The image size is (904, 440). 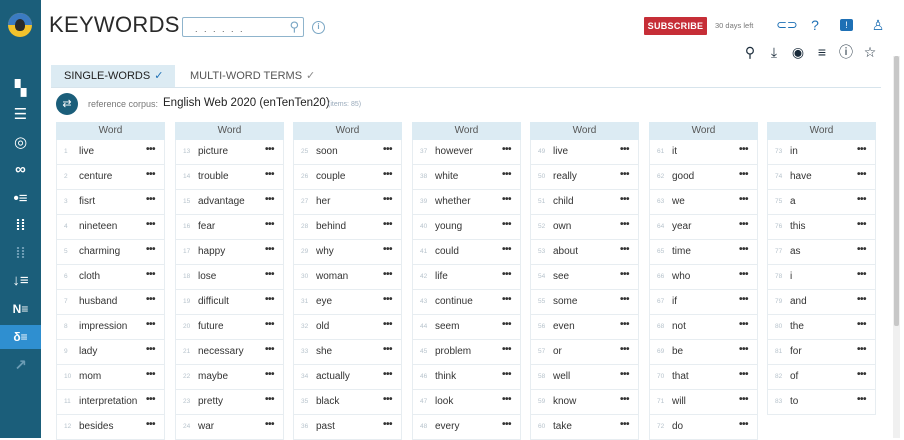 I want to click on table-row: 25 soon •••, so click(x=347, y=152).